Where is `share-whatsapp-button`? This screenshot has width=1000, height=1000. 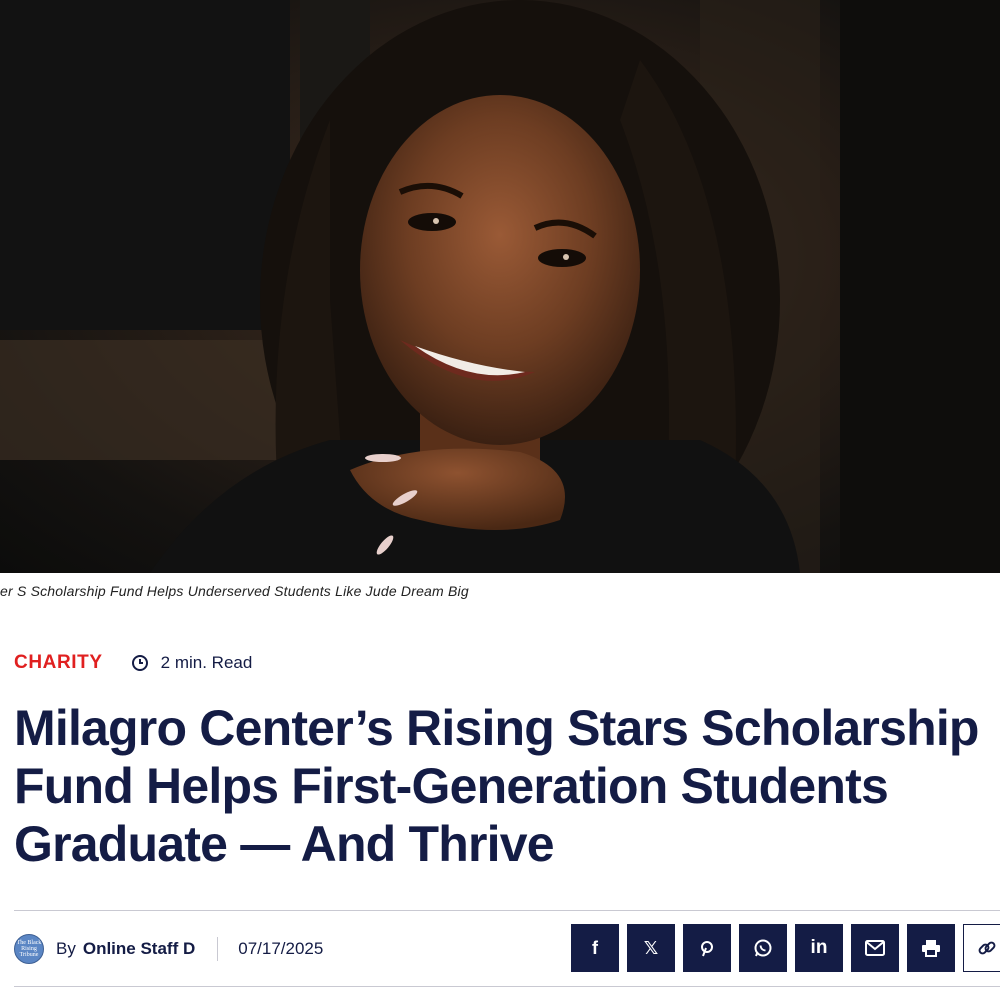 share-whatsapp-button is located at coordinates (763, 948).